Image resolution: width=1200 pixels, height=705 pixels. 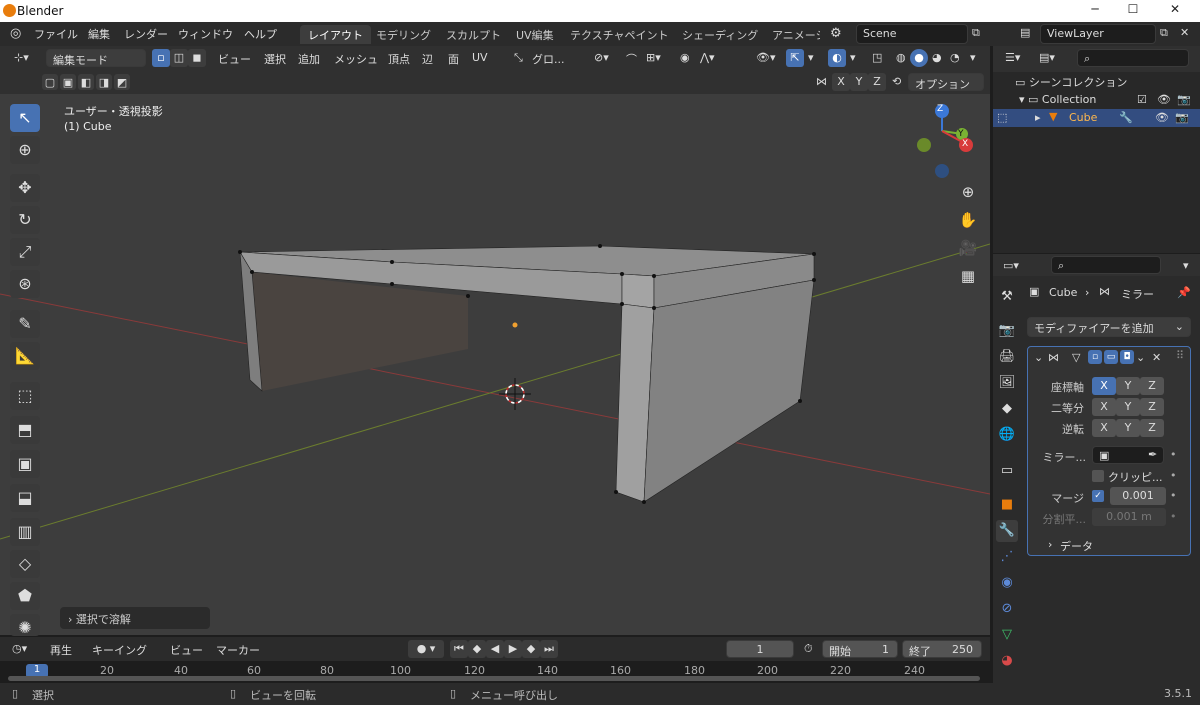 What do you see at coordinates (619, 34) in the screenshot?
I see `tab-texture-paint: テクスチャペイント` at bounding box center [619, 34].